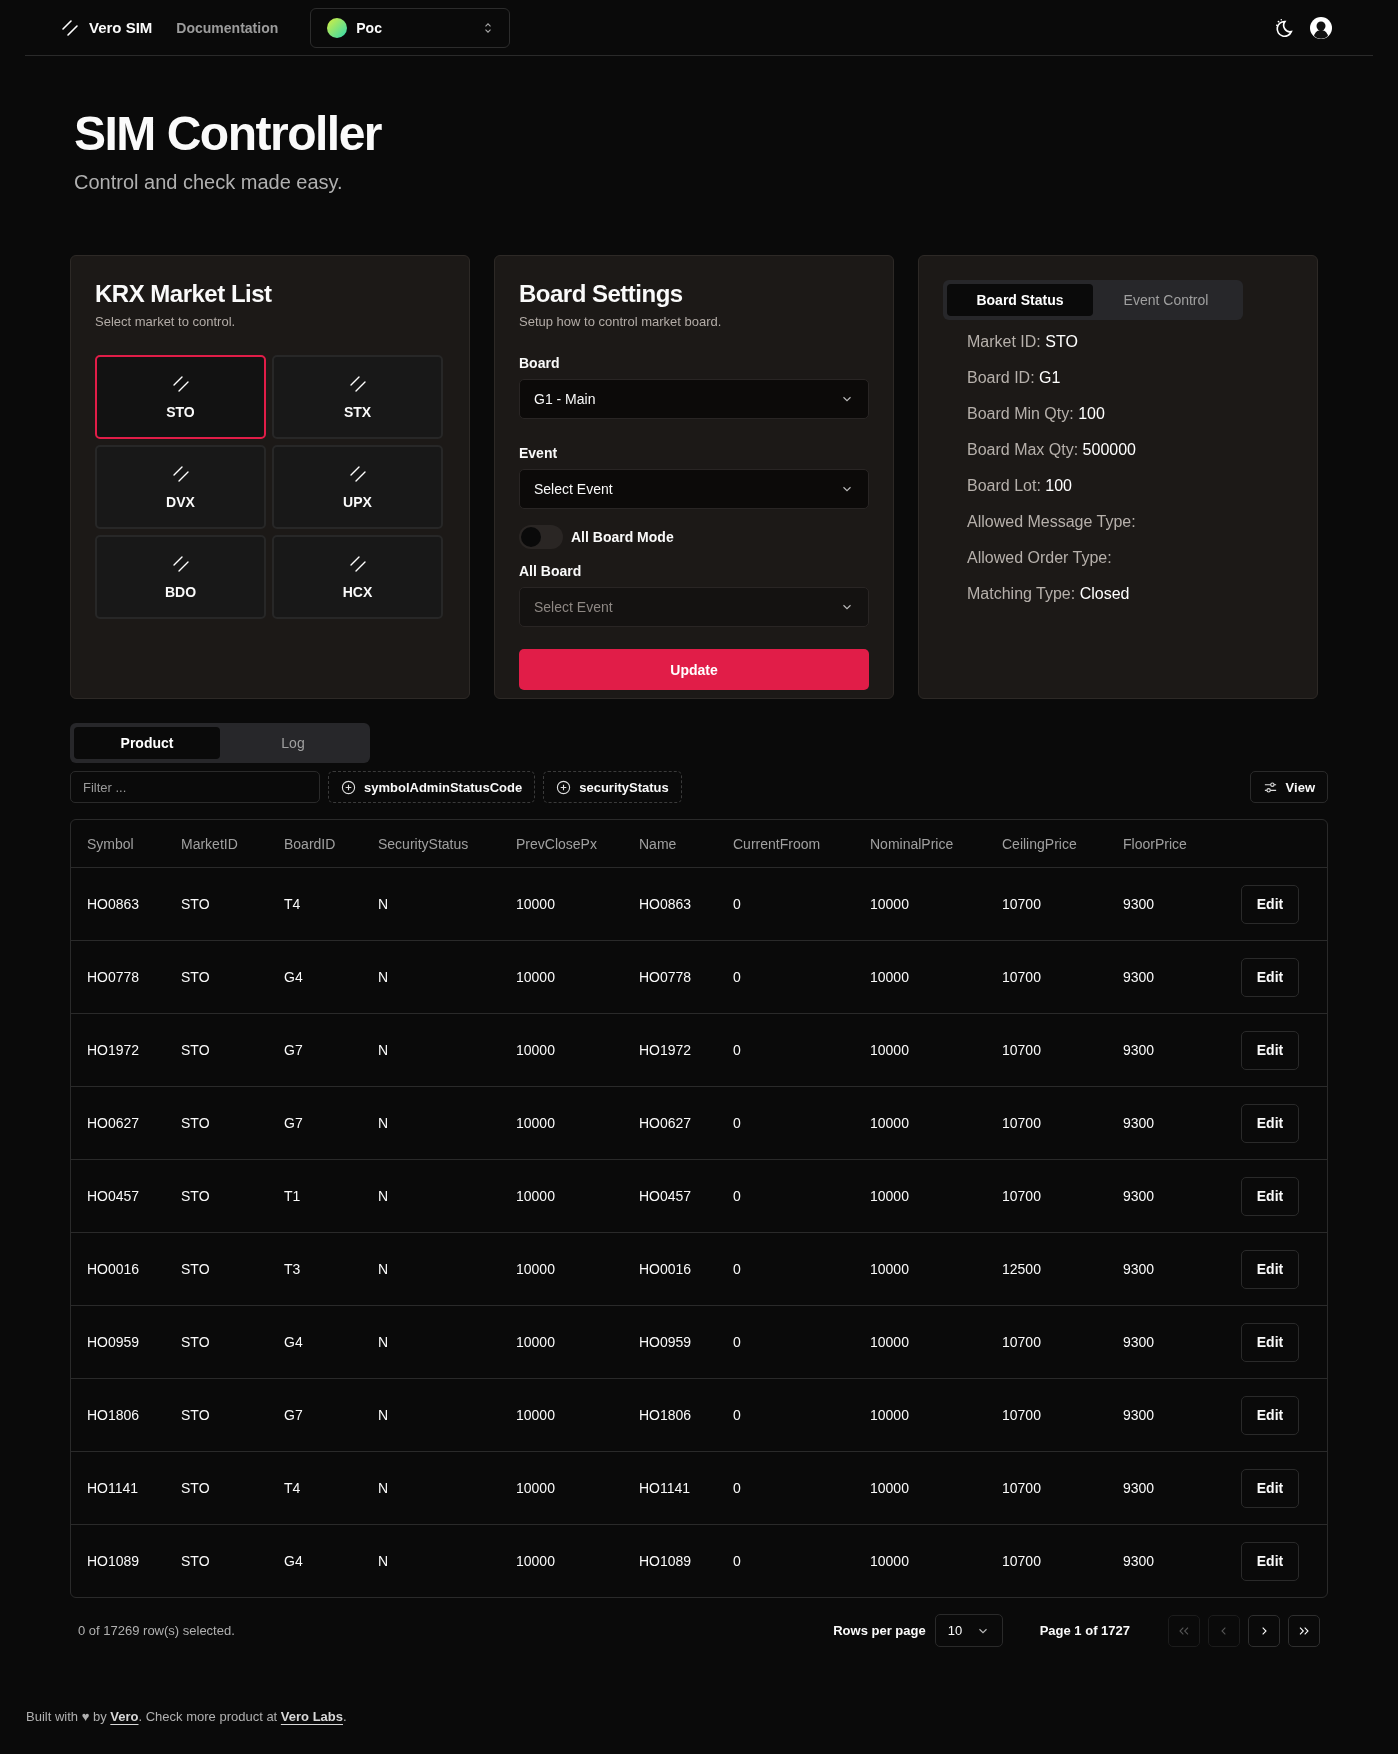 This screenshot has height=1754, width=1398. What do you see at coordinates (658, 843) in the screenshot?
I see `column-header: Name` at bounding box center [658, 843].